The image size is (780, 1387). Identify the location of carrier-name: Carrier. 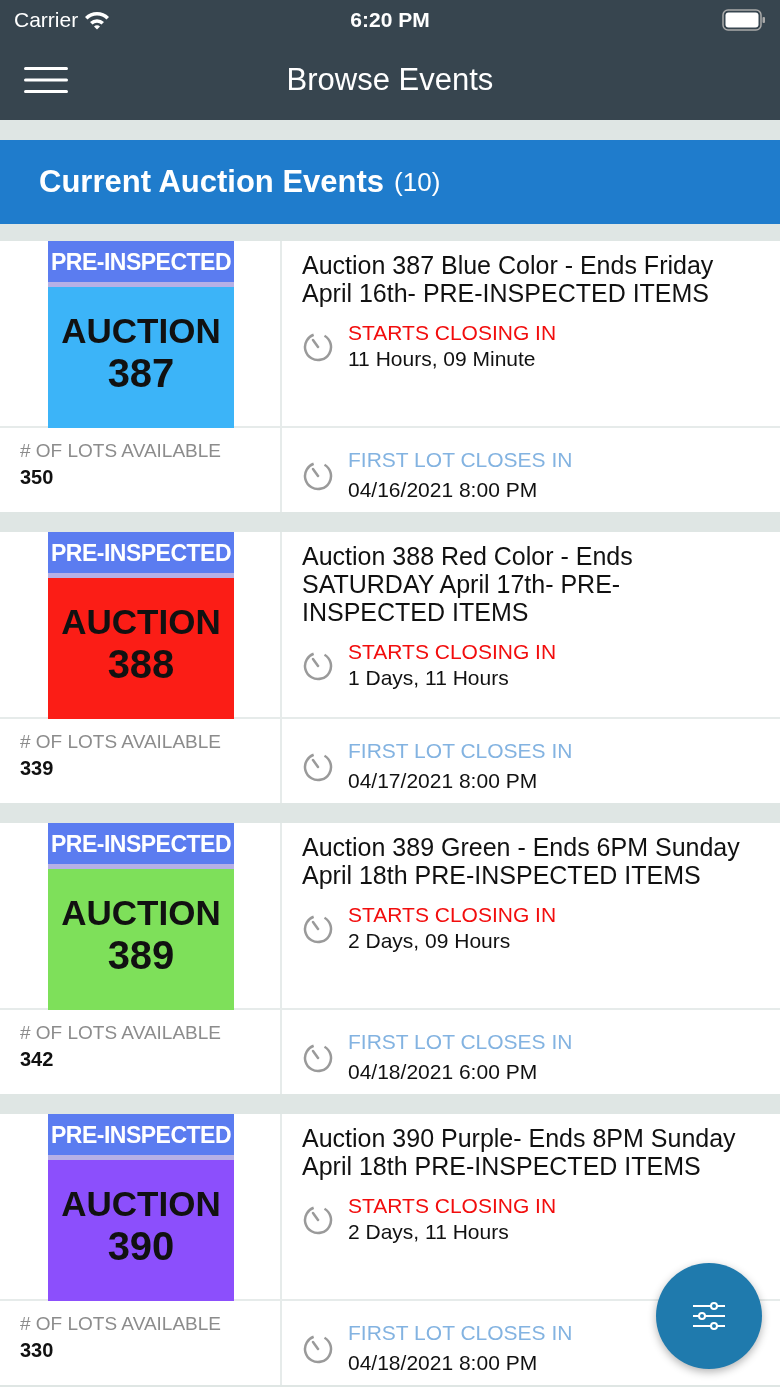
(46, 20).